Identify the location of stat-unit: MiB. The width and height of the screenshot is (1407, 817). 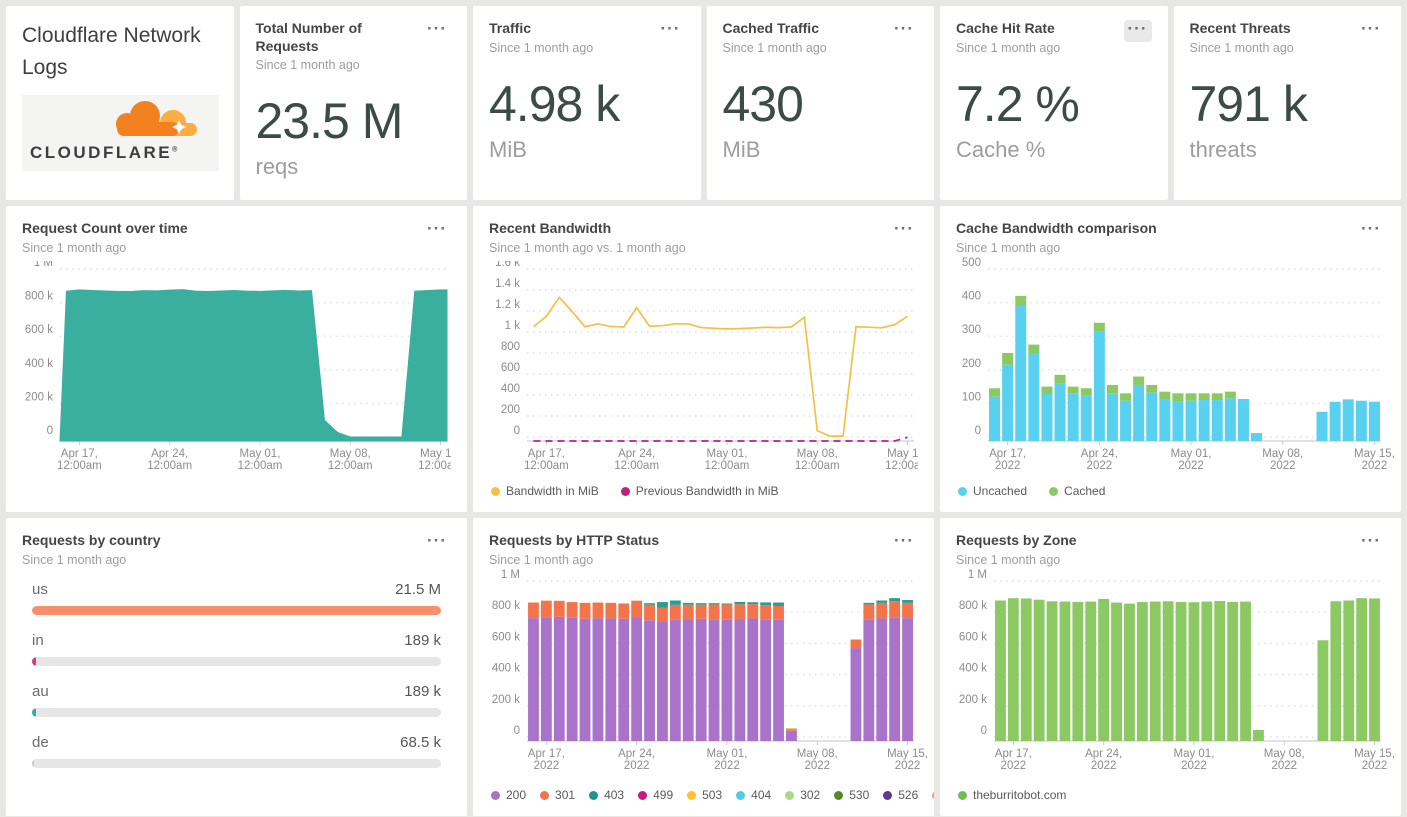
(508, 149).